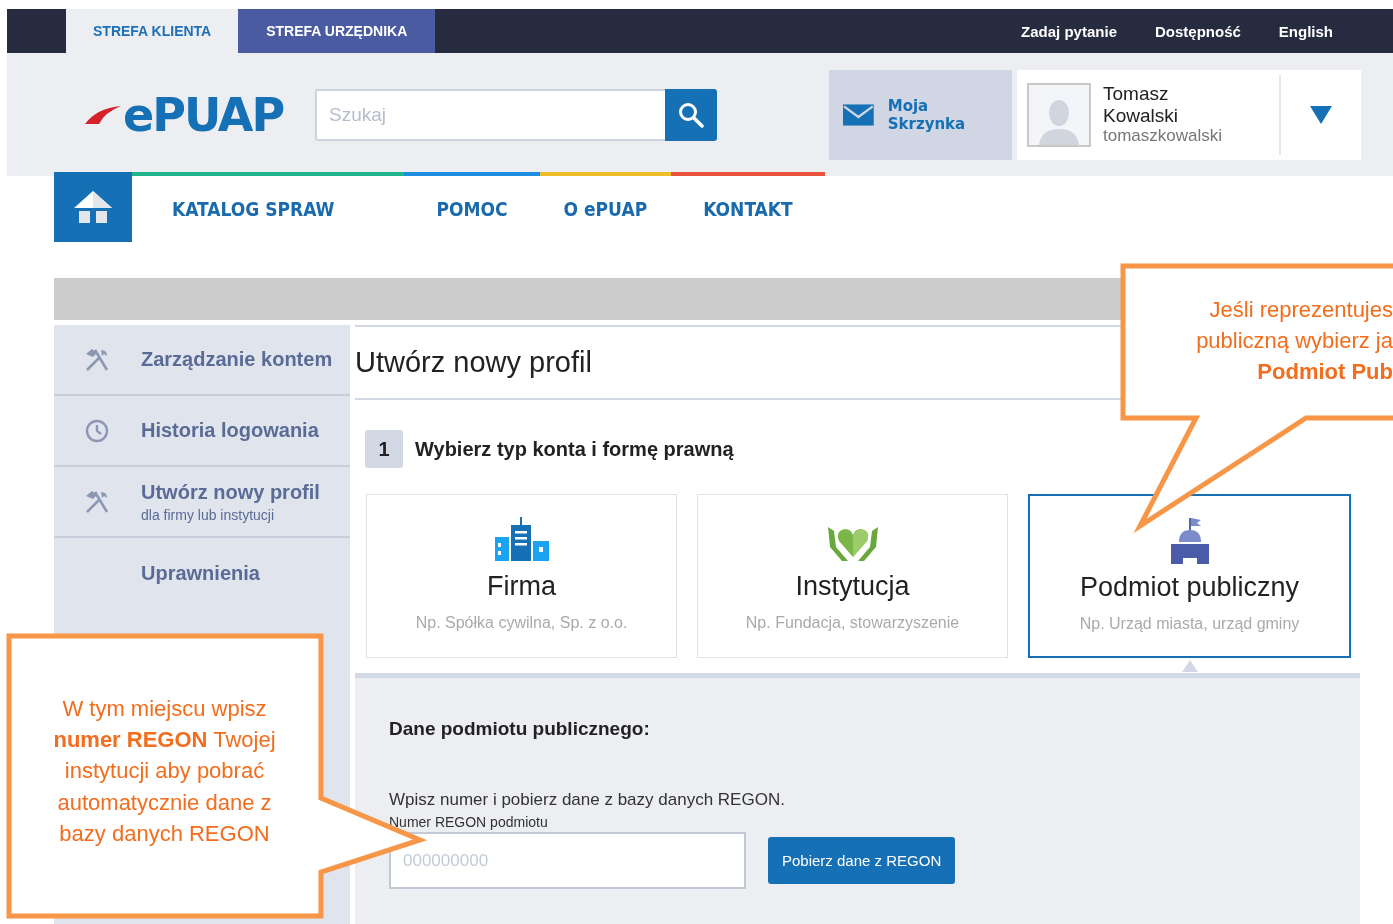 The width and height of the screenshot is (1393, 924). I want to click on house-icon, so click(93, 207).